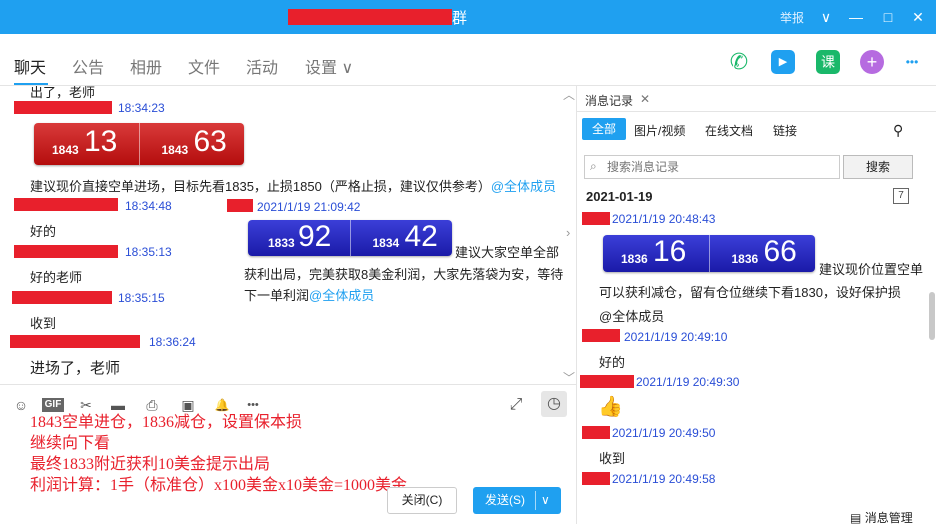  What do you see at coordinates (739, 62) in the screenshot?
I see `phone-call-icon: ✆` at bounding box center [739, 62].